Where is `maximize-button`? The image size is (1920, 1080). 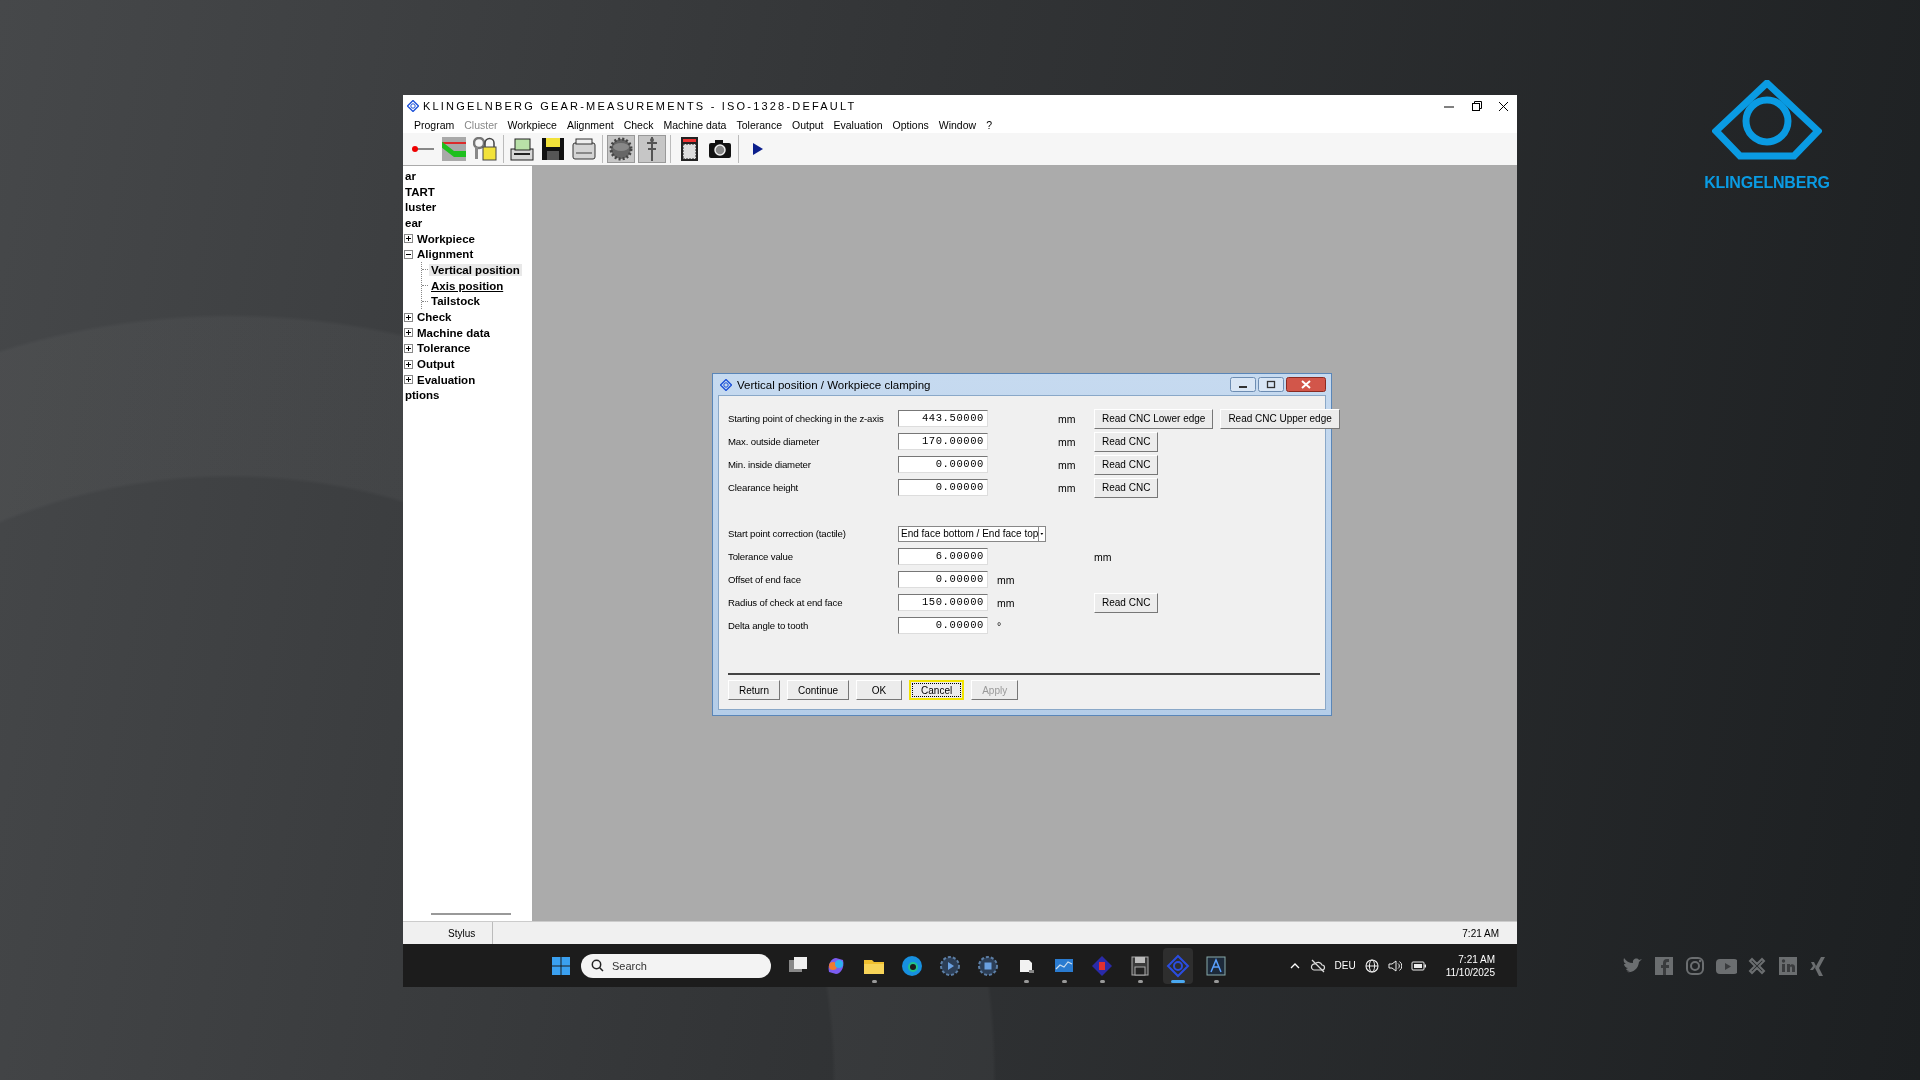
maximize-button is located at coordinates (1271, 384).